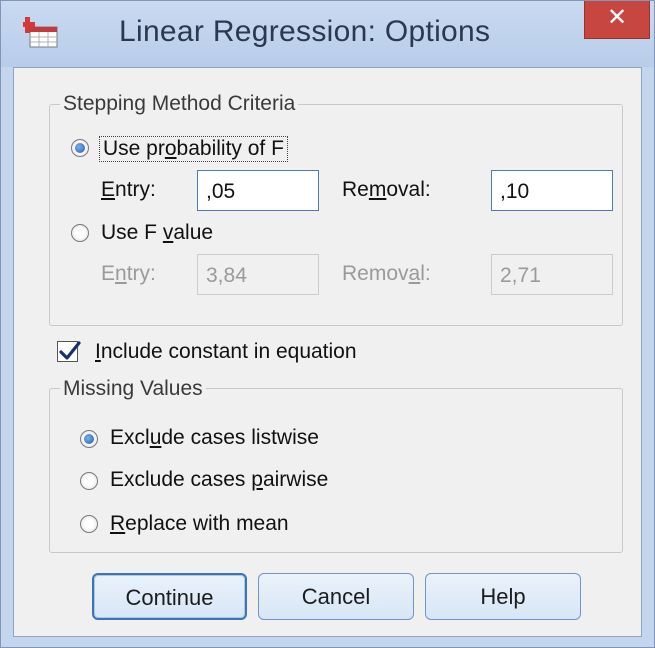 The image size is (655, 648). I want to click on prob-removal-input: ,10, so click(552, 190).